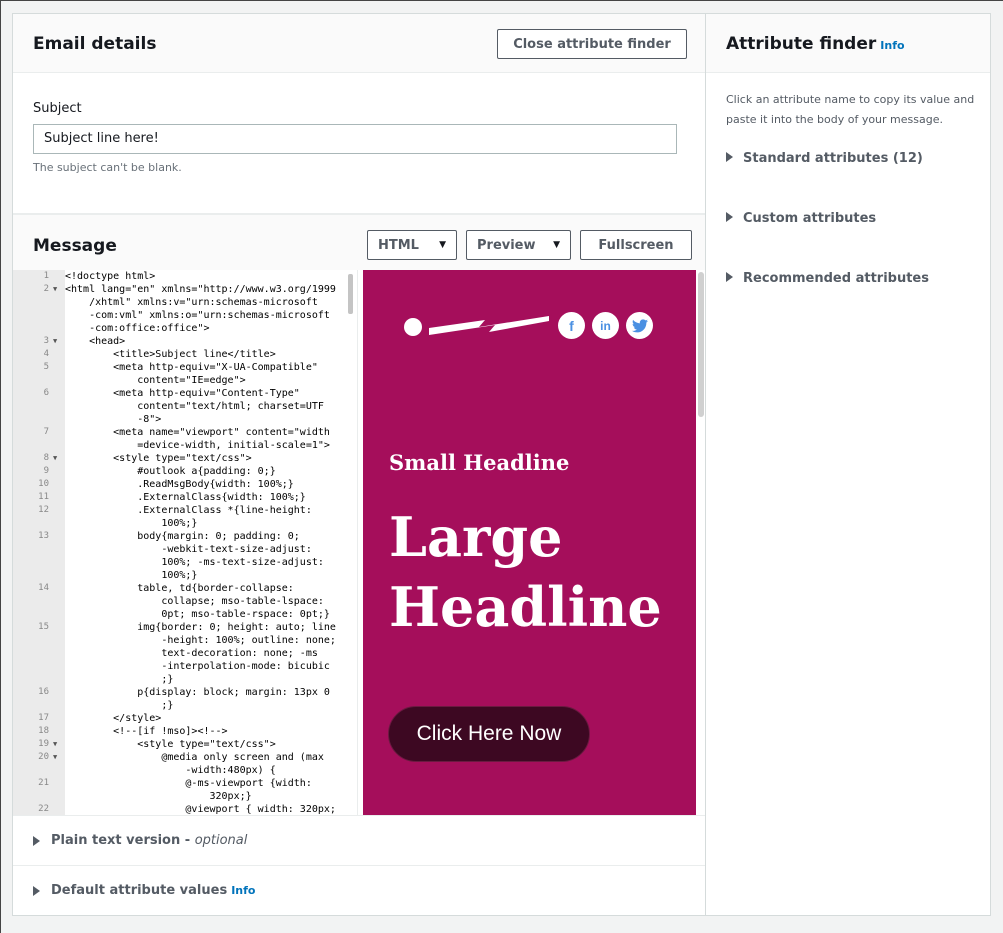 This screenshot has width=1003, height=933. What do you see at coordinates (556, 245) in the screenshot?
I see `caret-down-icon: ▼` at bounding box center [556, 245].